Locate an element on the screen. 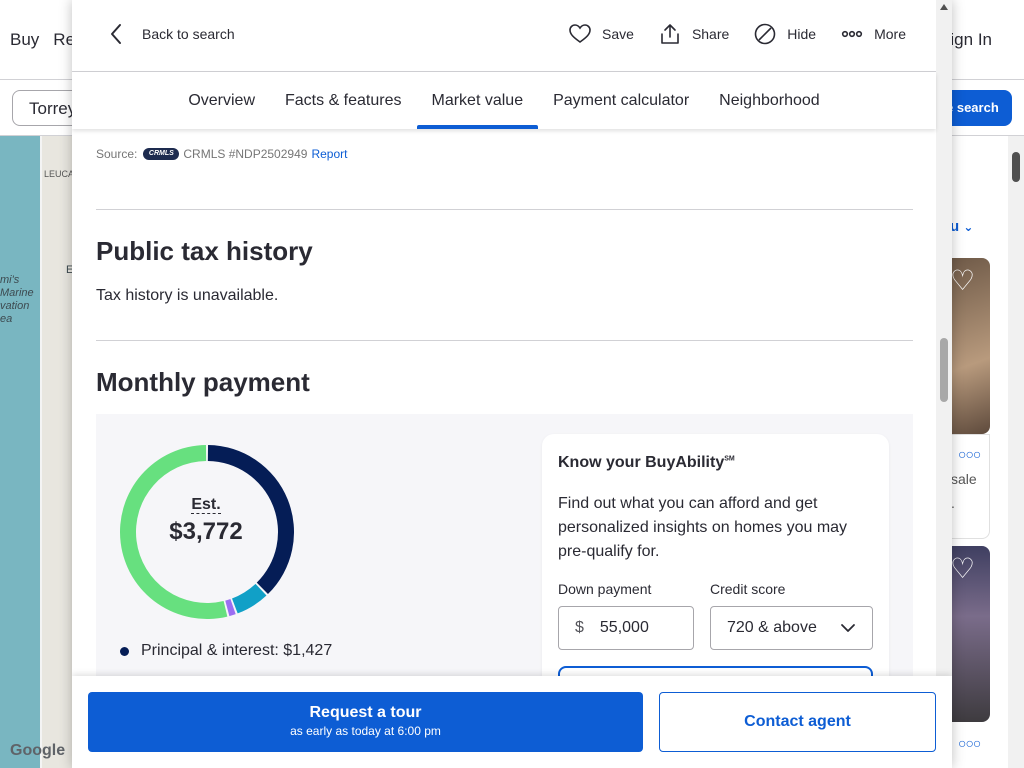 This screenshot has height=768, width=1024. sign-in-link: ign In is located at coordinates (971, 40).